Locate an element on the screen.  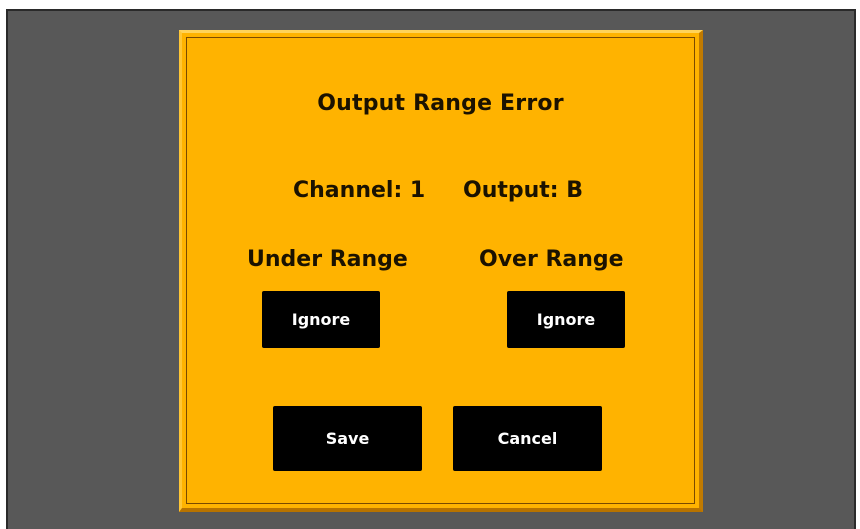
channel-text: Channel: 1 is located at coordinates (359, 190).